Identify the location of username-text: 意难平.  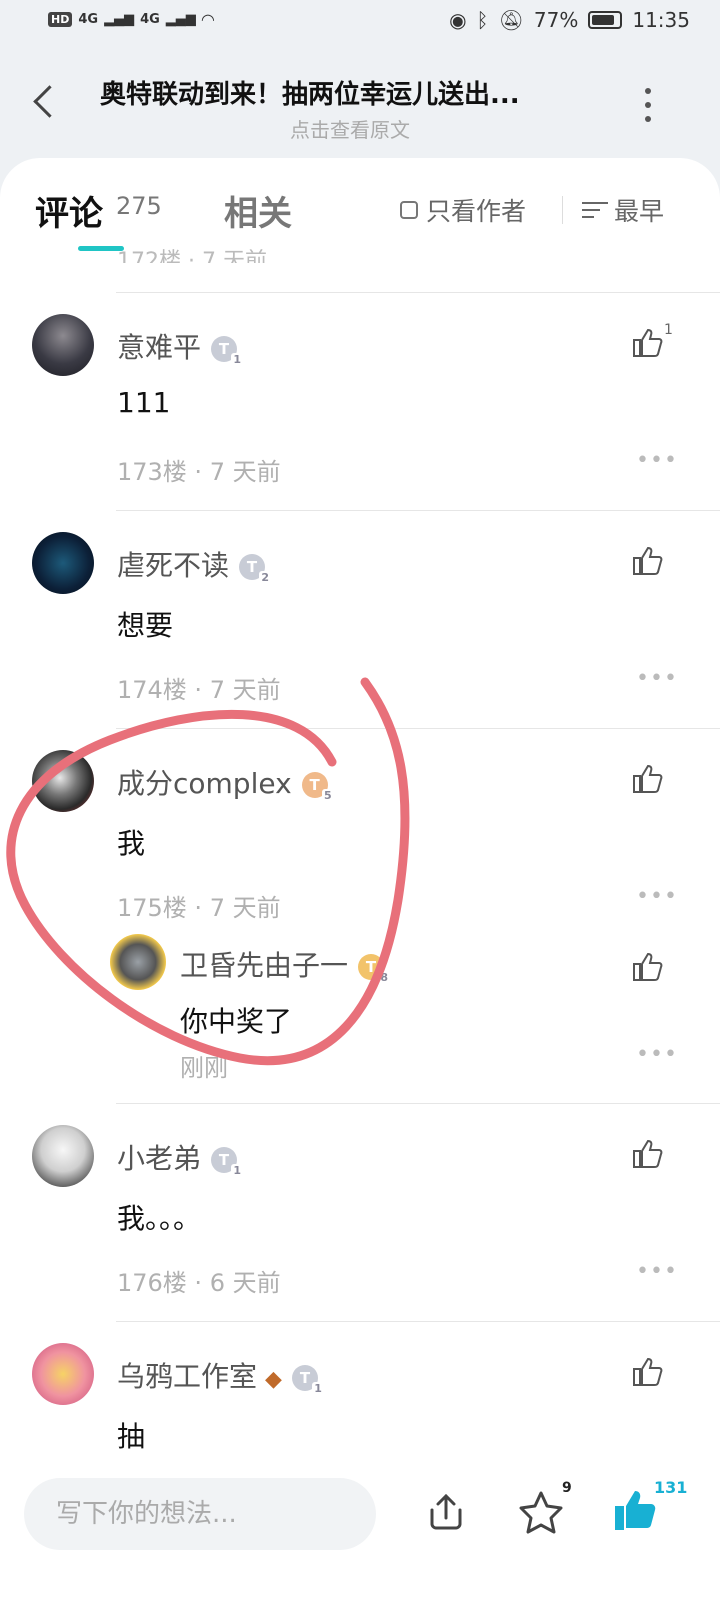
(159, 347).